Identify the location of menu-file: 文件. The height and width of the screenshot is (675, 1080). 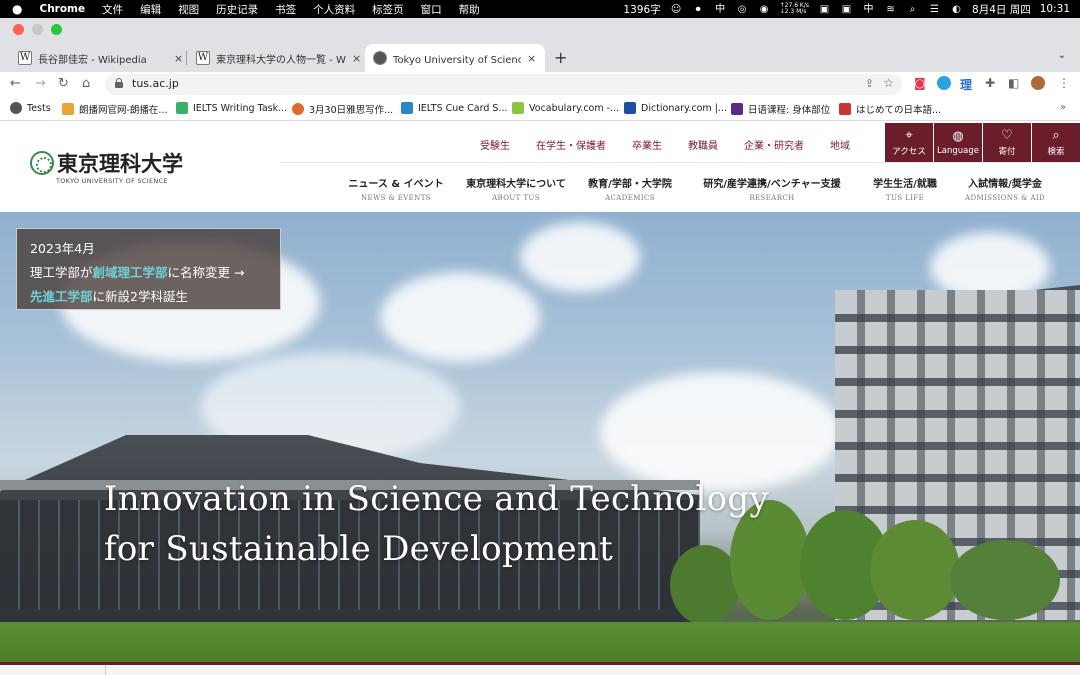
(112, 9).